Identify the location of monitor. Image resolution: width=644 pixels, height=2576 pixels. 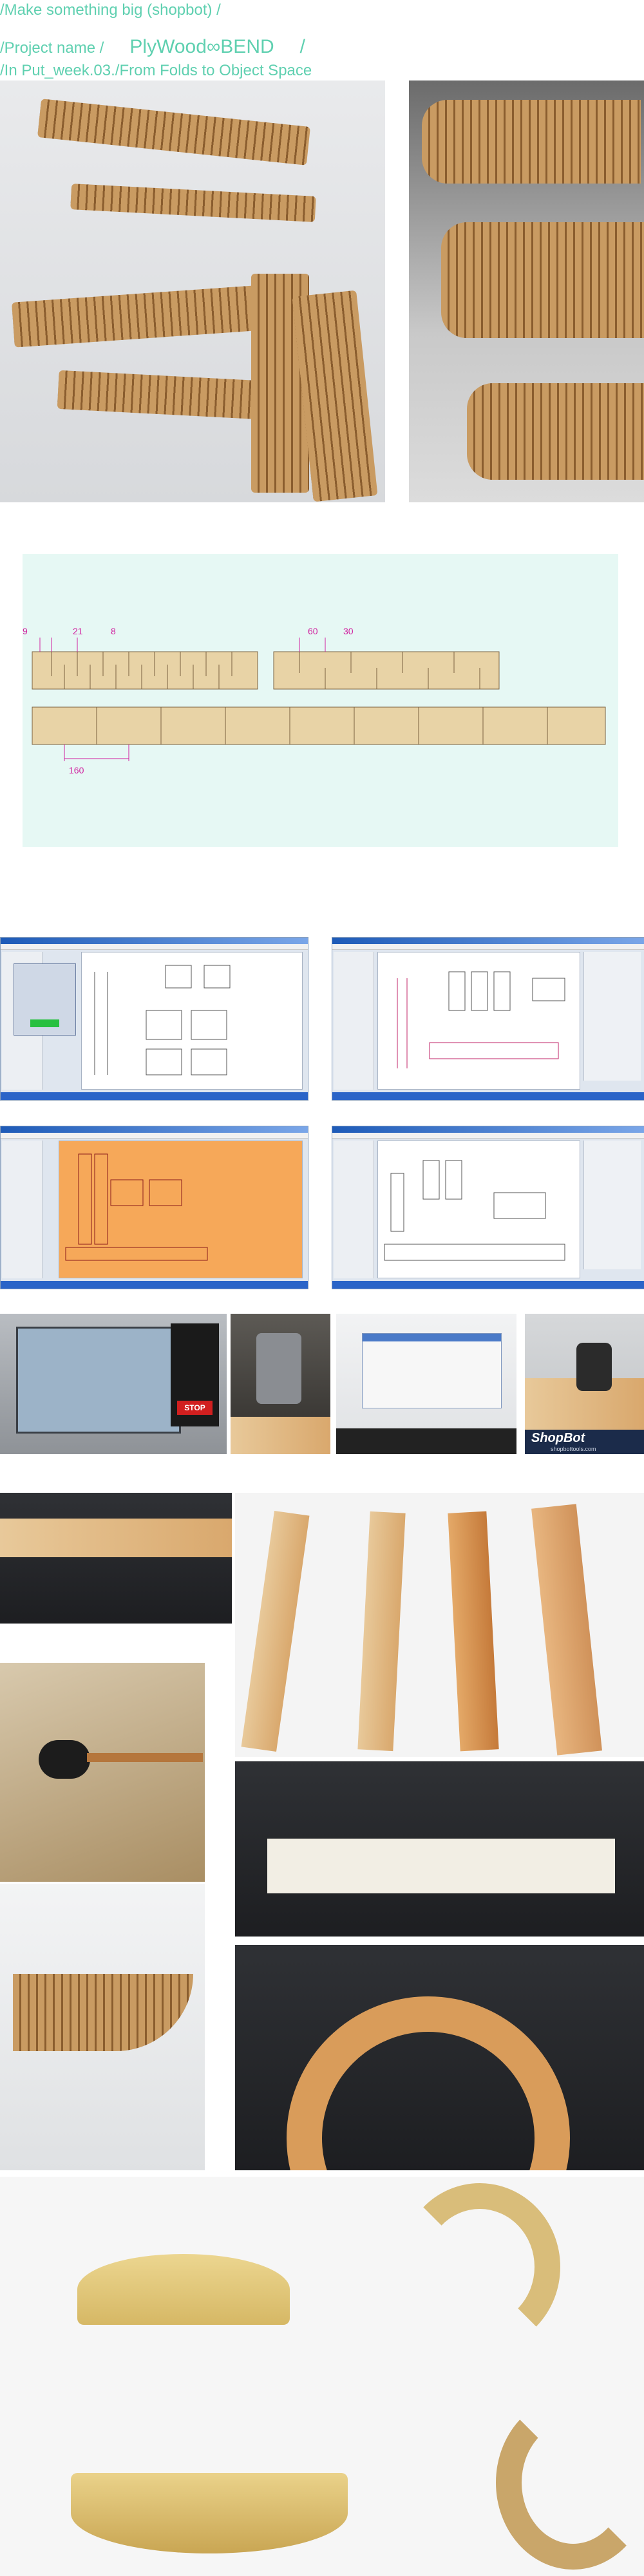
(99, 1380).